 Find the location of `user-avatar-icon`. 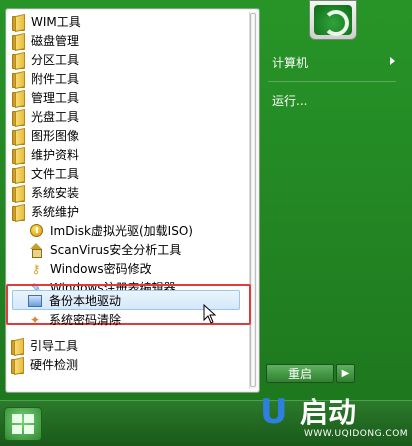

user-avatar-icon is located at coordinates (333, 20).